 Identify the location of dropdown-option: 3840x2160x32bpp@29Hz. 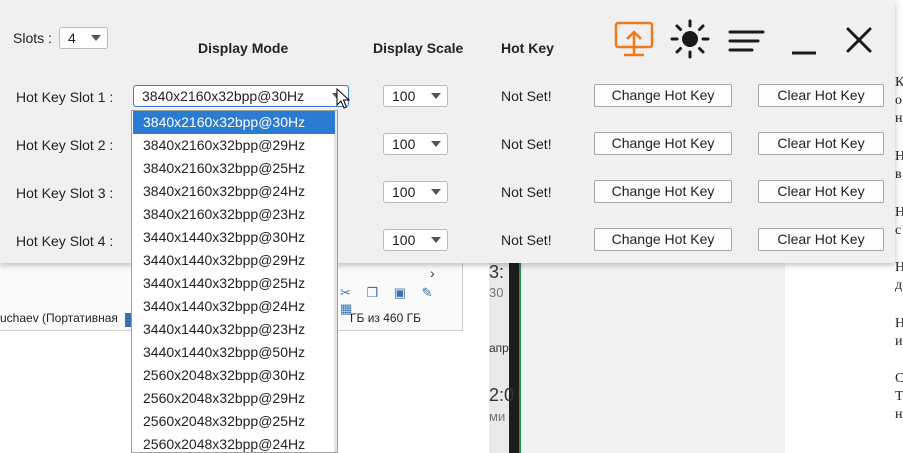
(234, 145).